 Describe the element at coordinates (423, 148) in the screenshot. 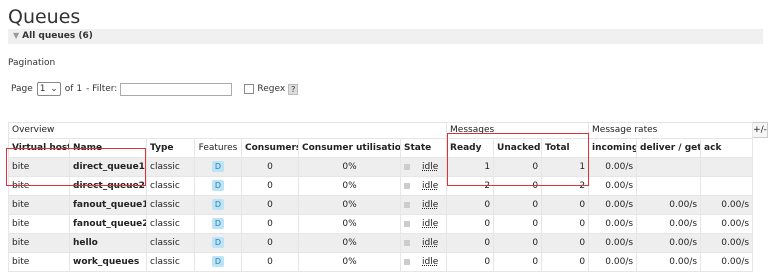

I see `col-state: State` at that location.